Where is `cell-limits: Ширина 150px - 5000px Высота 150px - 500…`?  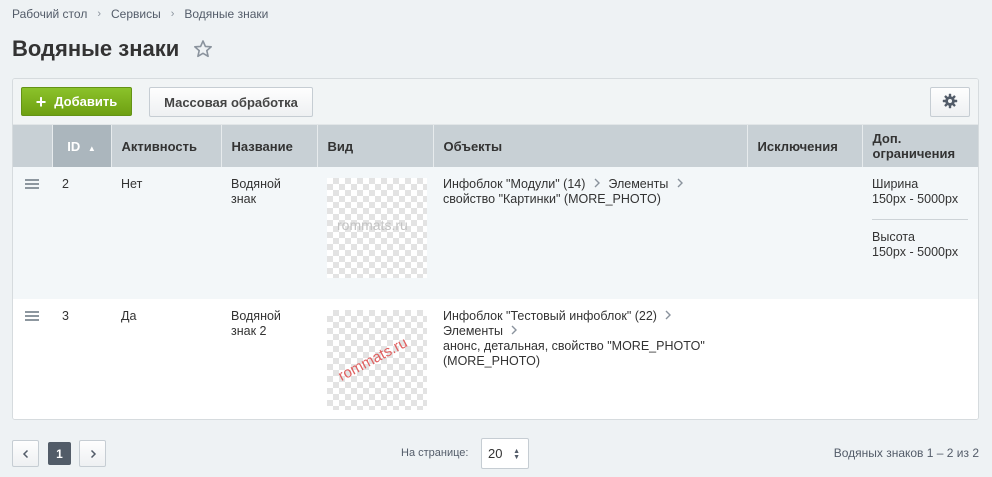 cell-limits: Ширина 150px - 5000px Высота 150px - 500… is located at coordinates (920, 233).